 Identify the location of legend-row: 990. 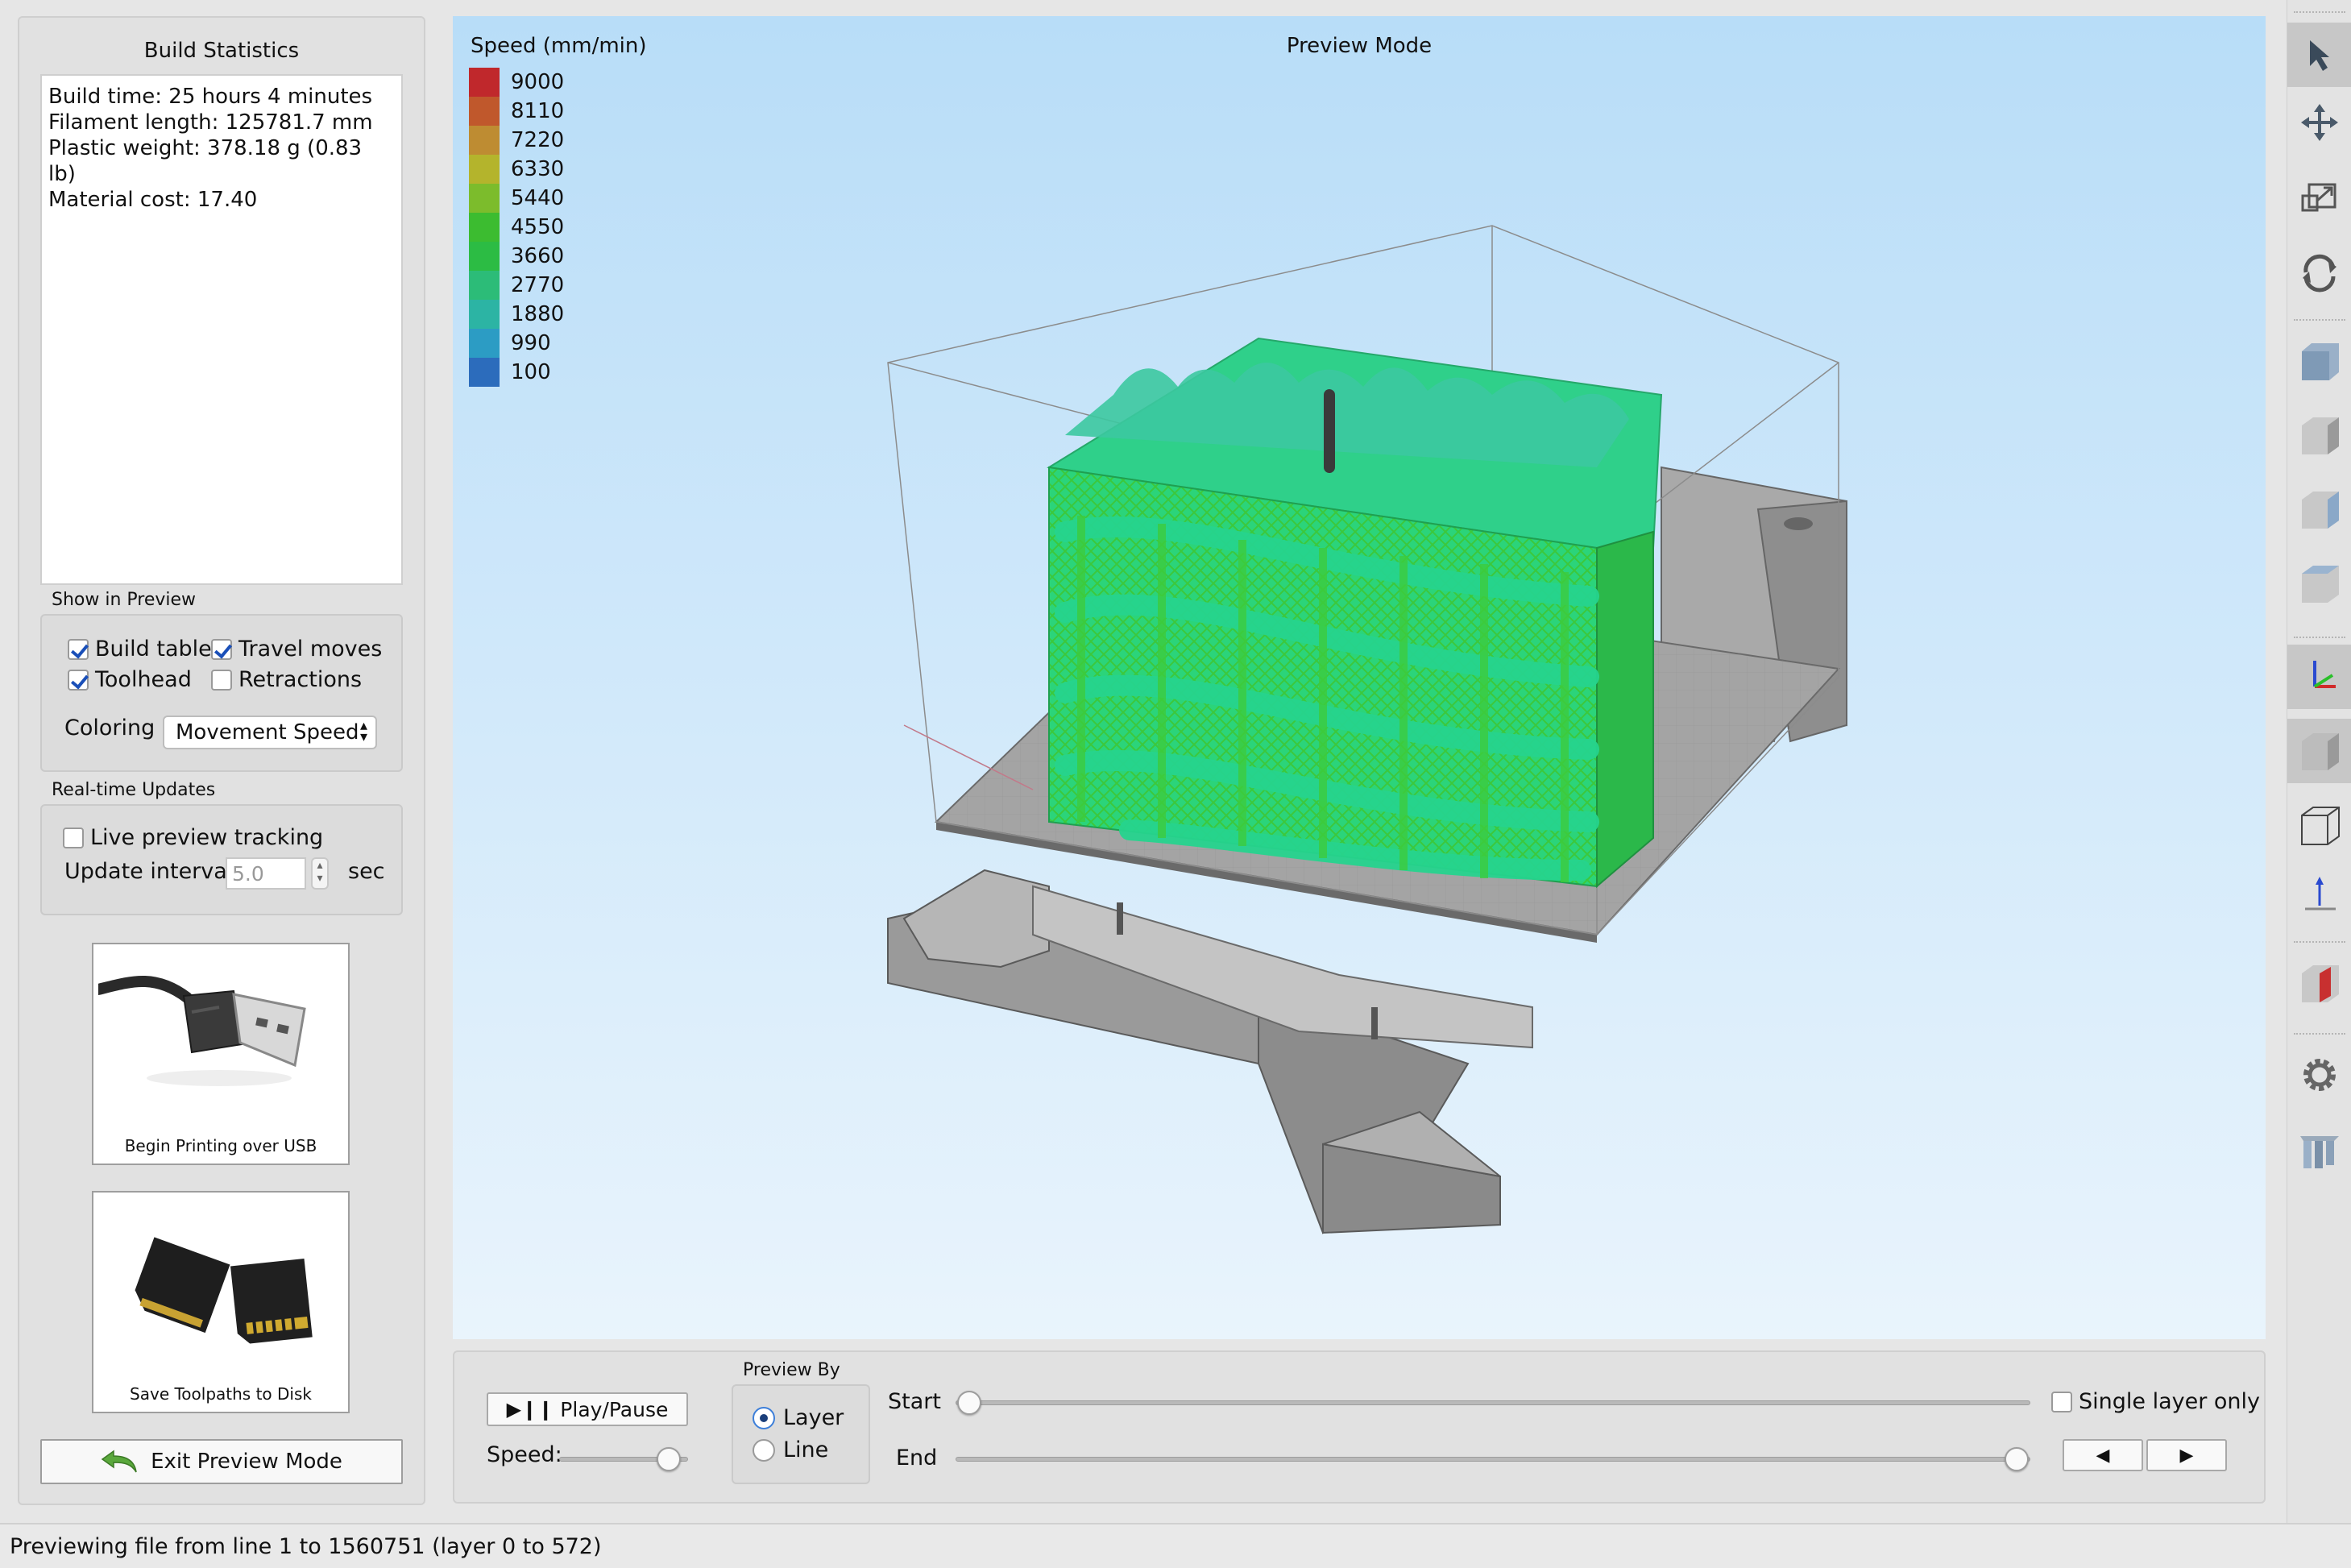
(516, 343).